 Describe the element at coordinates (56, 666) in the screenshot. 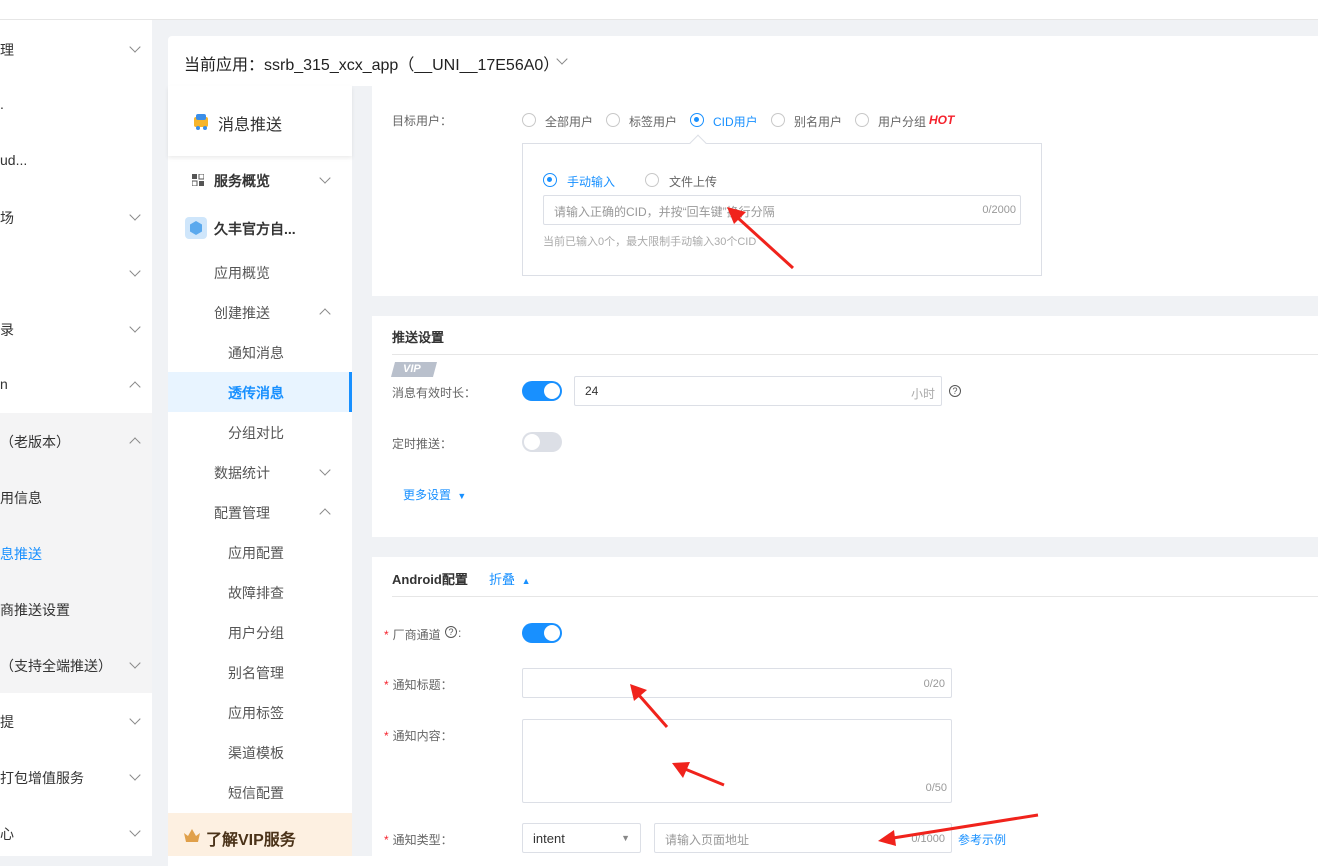

I see `left-nav-item: （支持全端推送）` at that location.